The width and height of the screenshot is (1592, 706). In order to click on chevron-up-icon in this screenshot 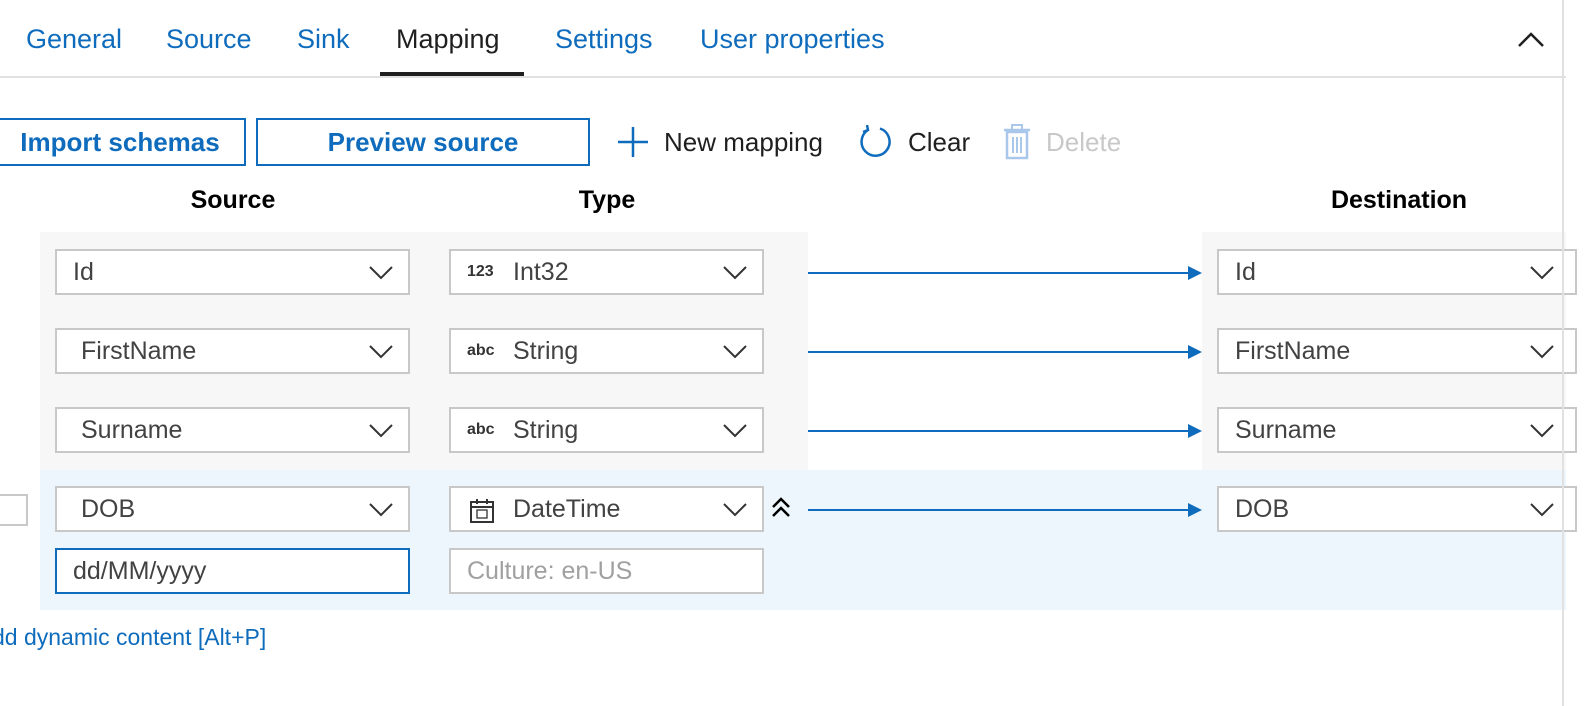, I will do `click(1531, 40)`.